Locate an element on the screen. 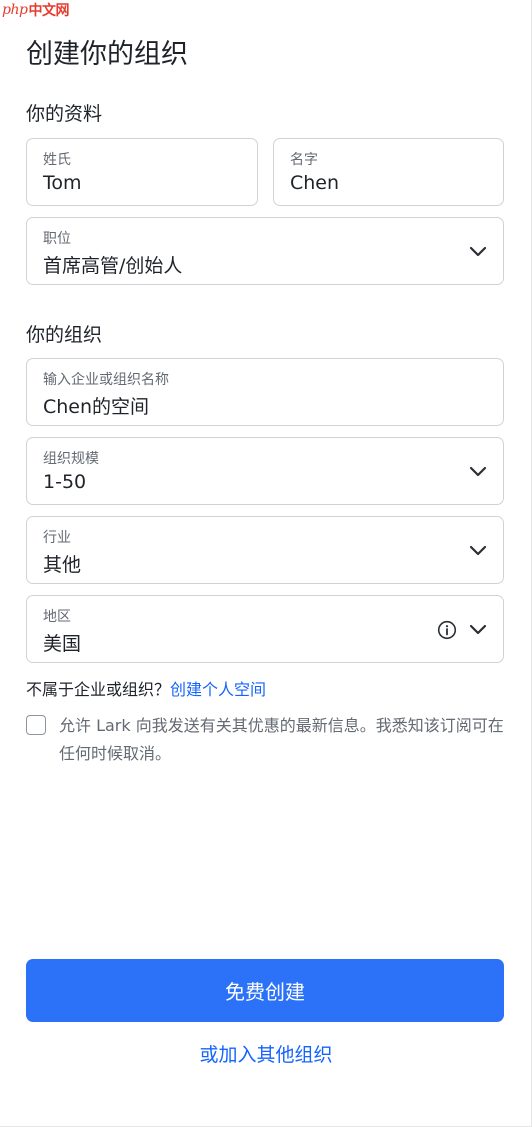 This screenshot has height=1127, width=532. position-label: 职位 is located at coordinates (57, 239).